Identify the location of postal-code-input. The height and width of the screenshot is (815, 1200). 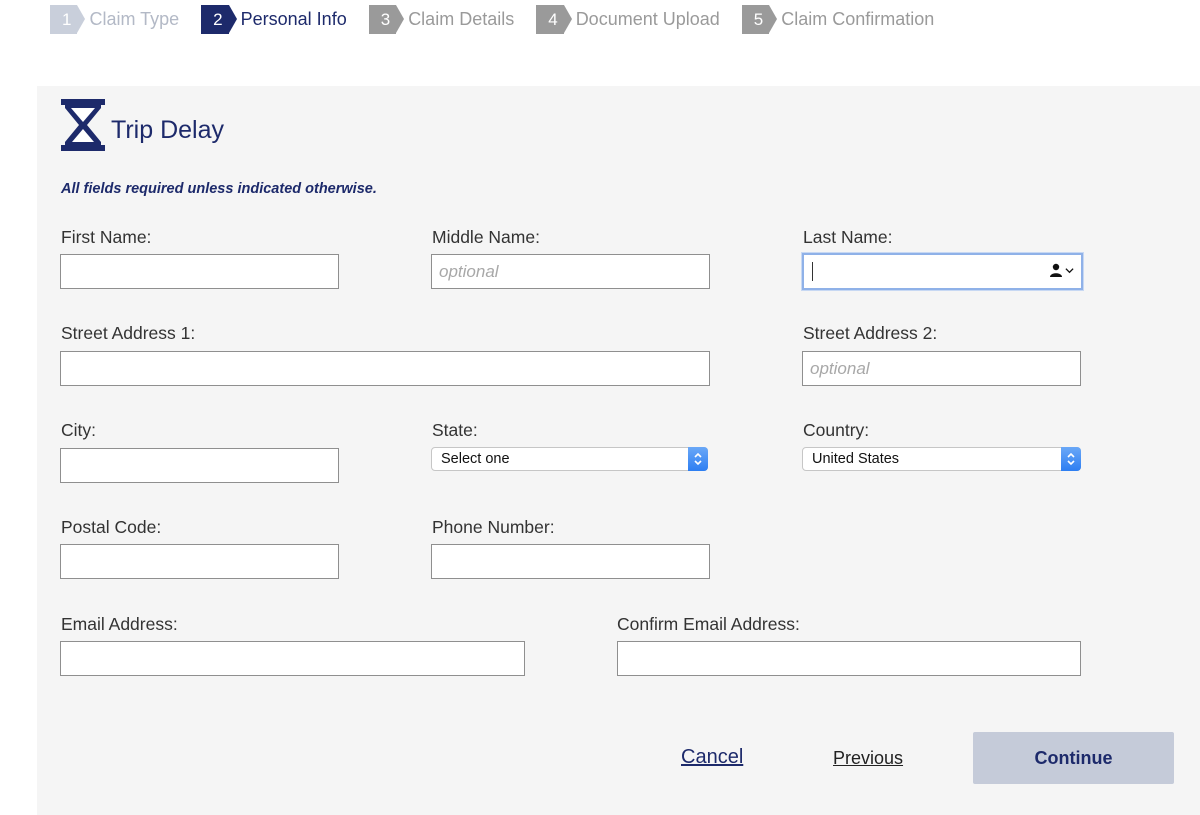
(199, 561).